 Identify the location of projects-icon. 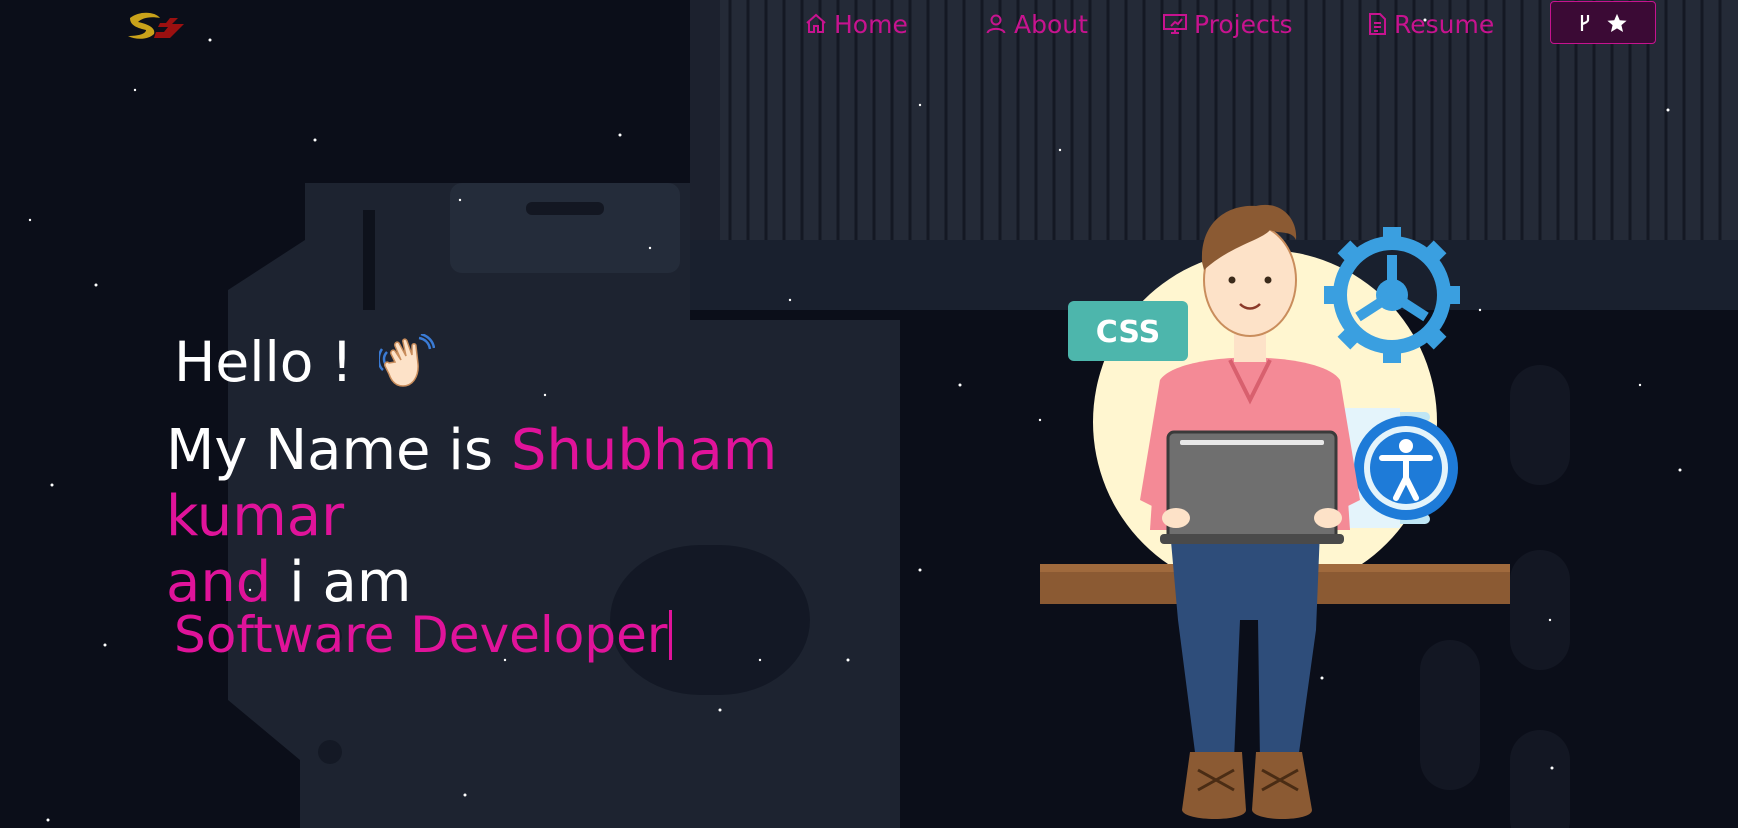
(1175, 24).